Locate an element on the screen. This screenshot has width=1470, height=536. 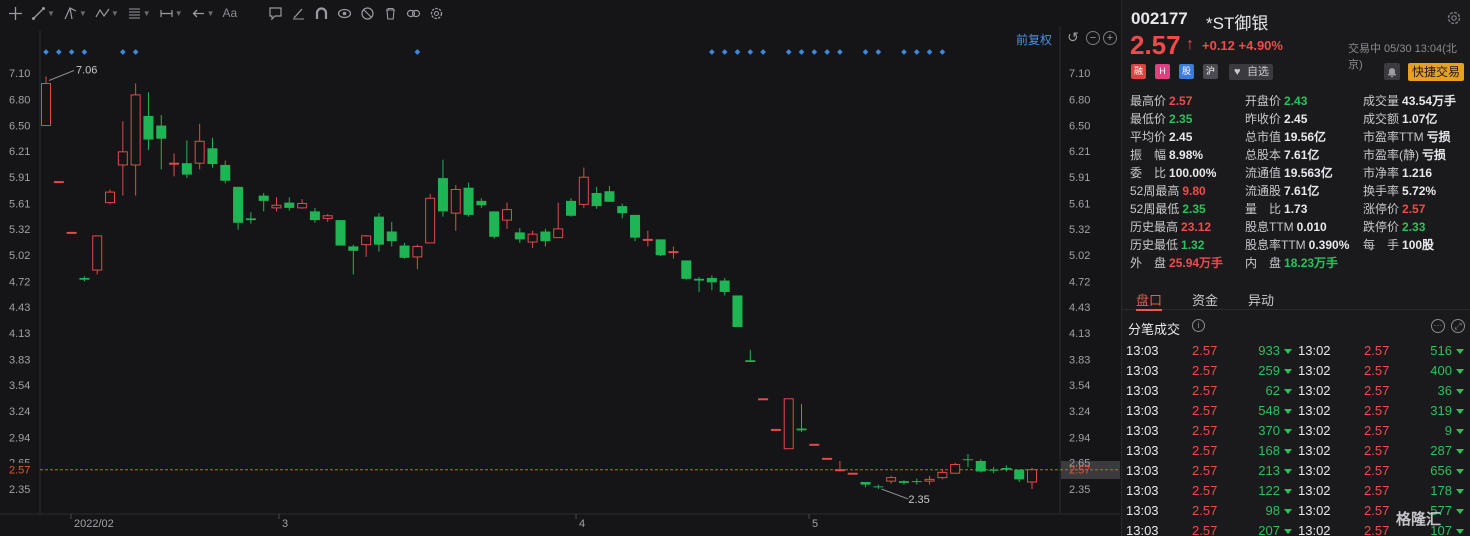
hot-tag-icon: H is located at coordinates (1162, 71).